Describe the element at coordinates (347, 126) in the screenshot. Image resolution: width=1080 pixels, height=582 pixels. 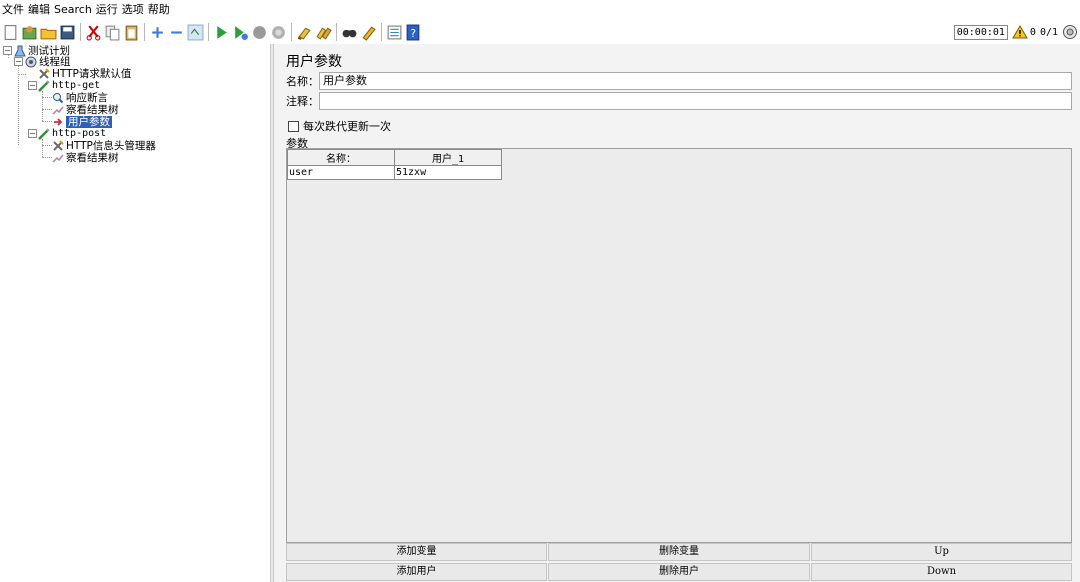
I see `update-each-iteration-label: 每次跌代更新一次` at that location.